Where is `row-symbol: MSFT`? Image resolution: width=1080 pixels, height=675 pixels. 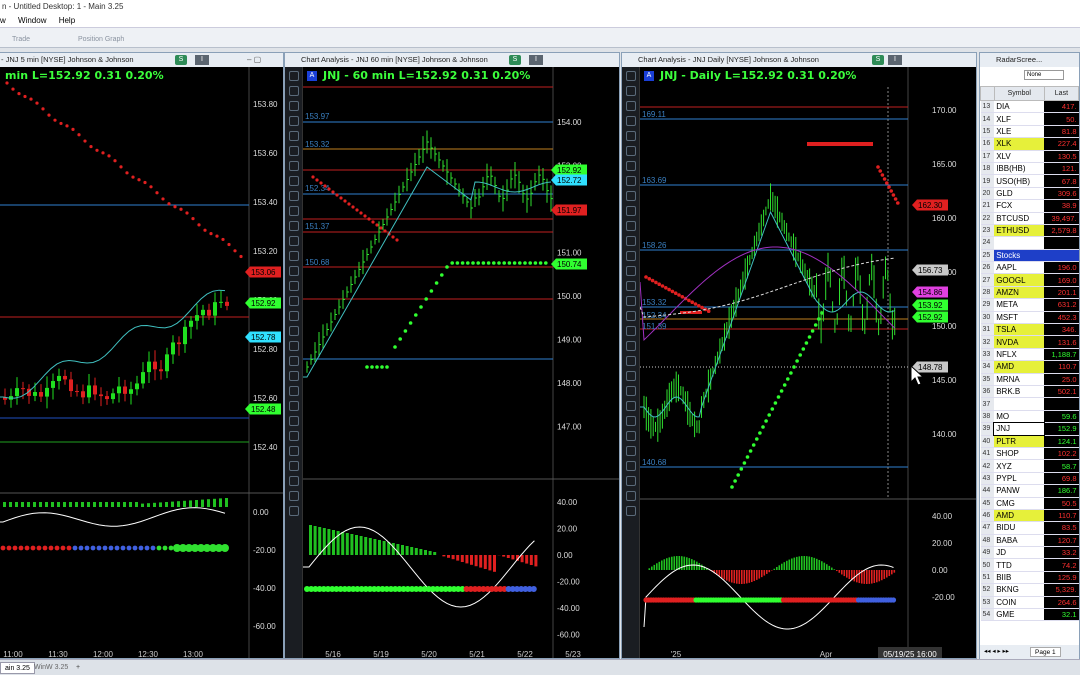
row-symbol: MSFT is located at coordinates (1019, 318).